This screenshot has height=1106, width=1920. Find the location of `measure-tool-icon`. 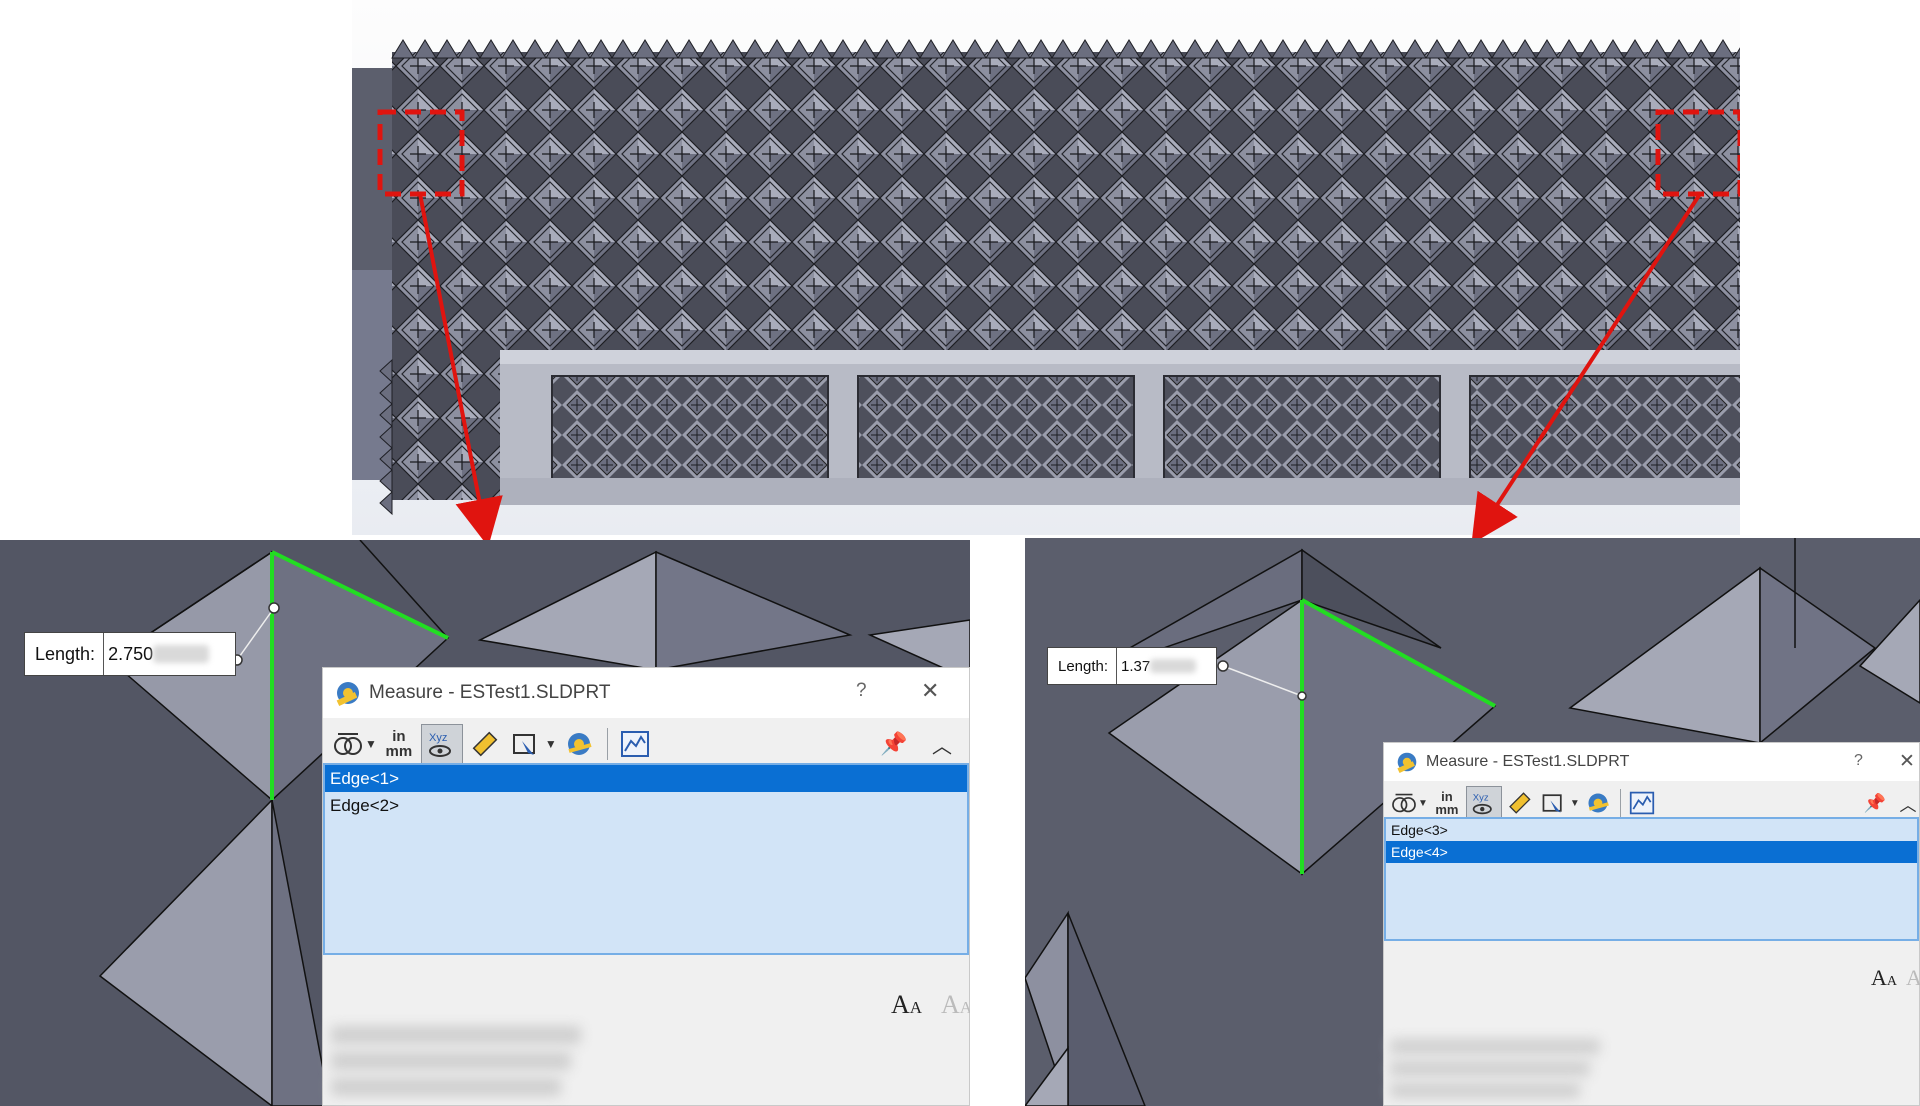

measure-tool-icon is located at coordinates (1407, 762).